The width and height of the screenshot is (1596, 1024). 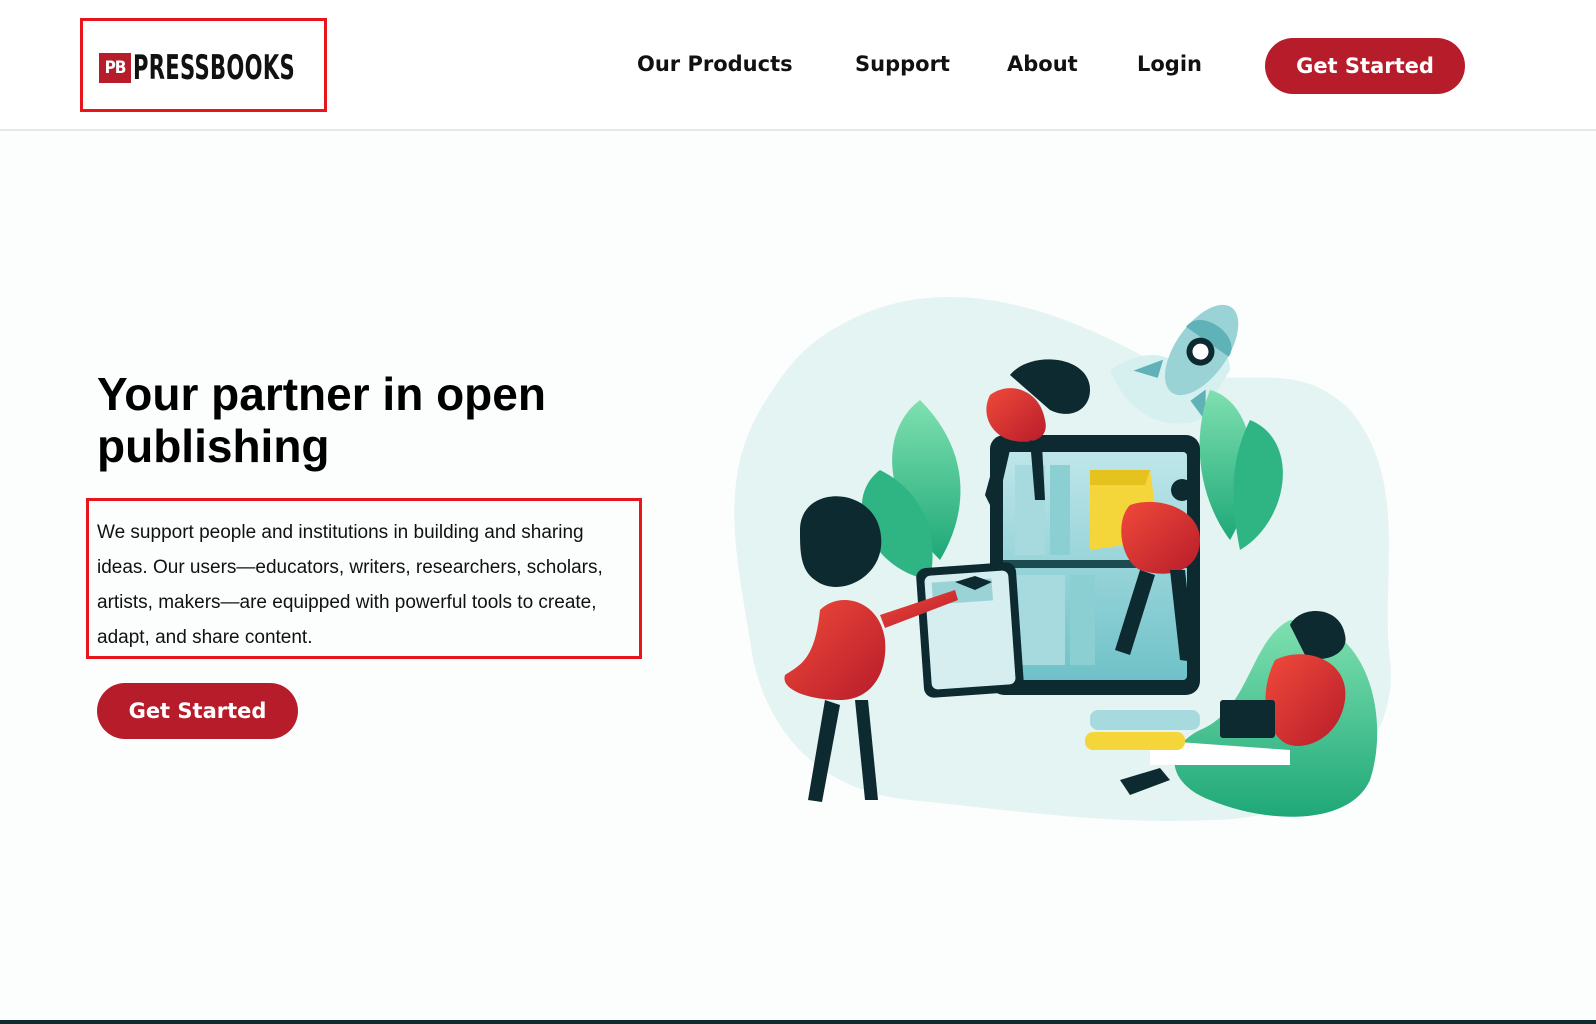 What do you see at coordinates (1247, 719) in the screenshot?
I see `laptop-icon` at bounding box center [1247, 719].